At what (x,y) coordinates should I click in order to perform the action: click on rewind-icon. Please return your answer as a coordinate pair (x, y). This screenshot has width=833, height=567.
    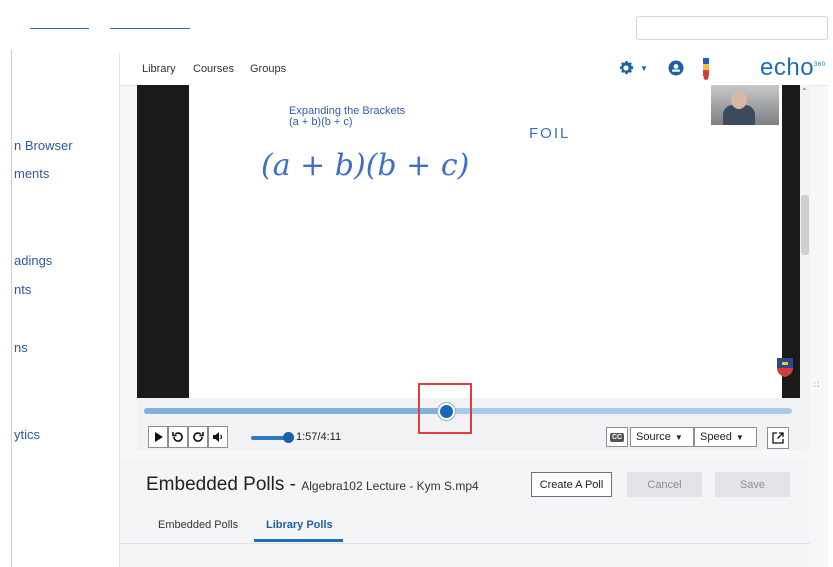
    Looking at the image, I should click on (177, 437).